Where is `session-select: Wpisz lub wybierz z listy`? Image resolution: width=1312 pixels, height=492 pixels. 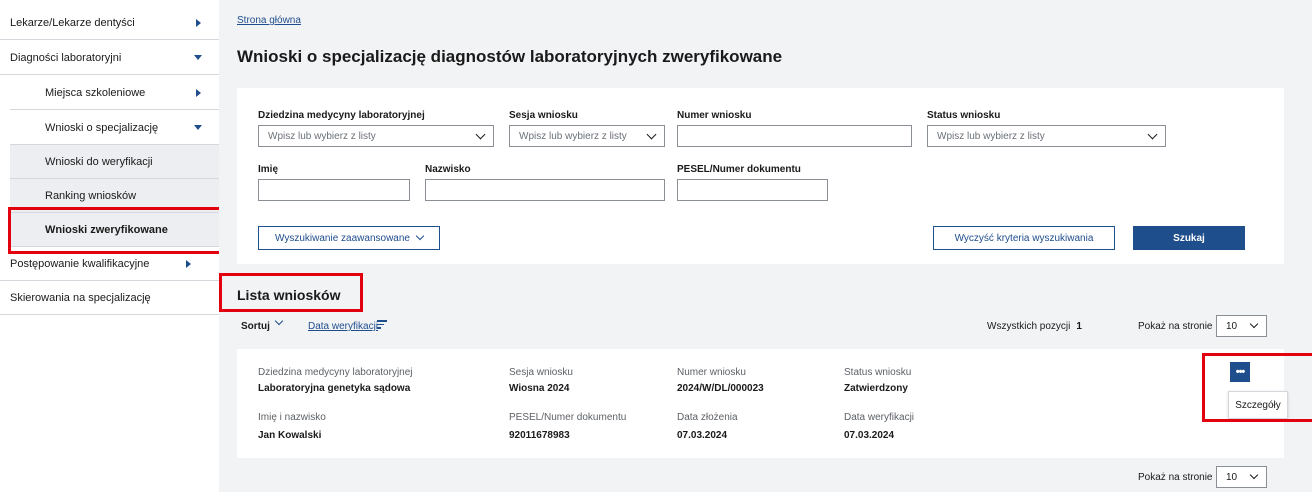
session-select: Wpisz lub wybierz z listy is located at coordinates (587, 136).